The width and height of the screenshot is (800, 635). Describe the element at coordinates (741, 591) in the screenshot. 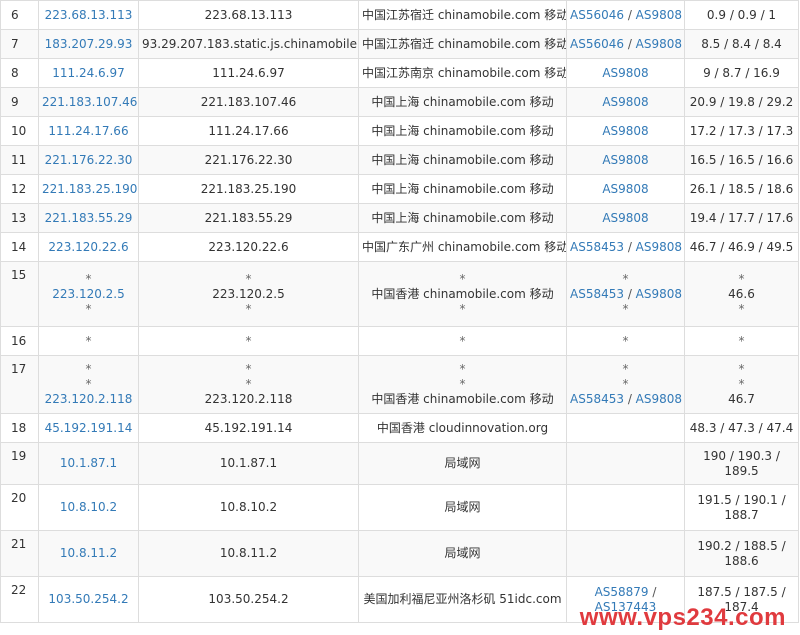

I see `cell-line: 187.5 / 187.5 /` at that location.